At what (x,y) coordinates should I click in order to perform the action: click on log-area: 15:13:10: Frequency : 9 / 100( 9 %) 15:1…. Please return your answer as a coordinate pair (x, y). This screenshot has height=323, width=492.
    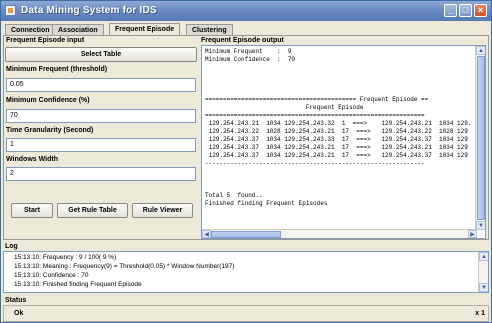
    Looking at the image, I should click on (246, 272).